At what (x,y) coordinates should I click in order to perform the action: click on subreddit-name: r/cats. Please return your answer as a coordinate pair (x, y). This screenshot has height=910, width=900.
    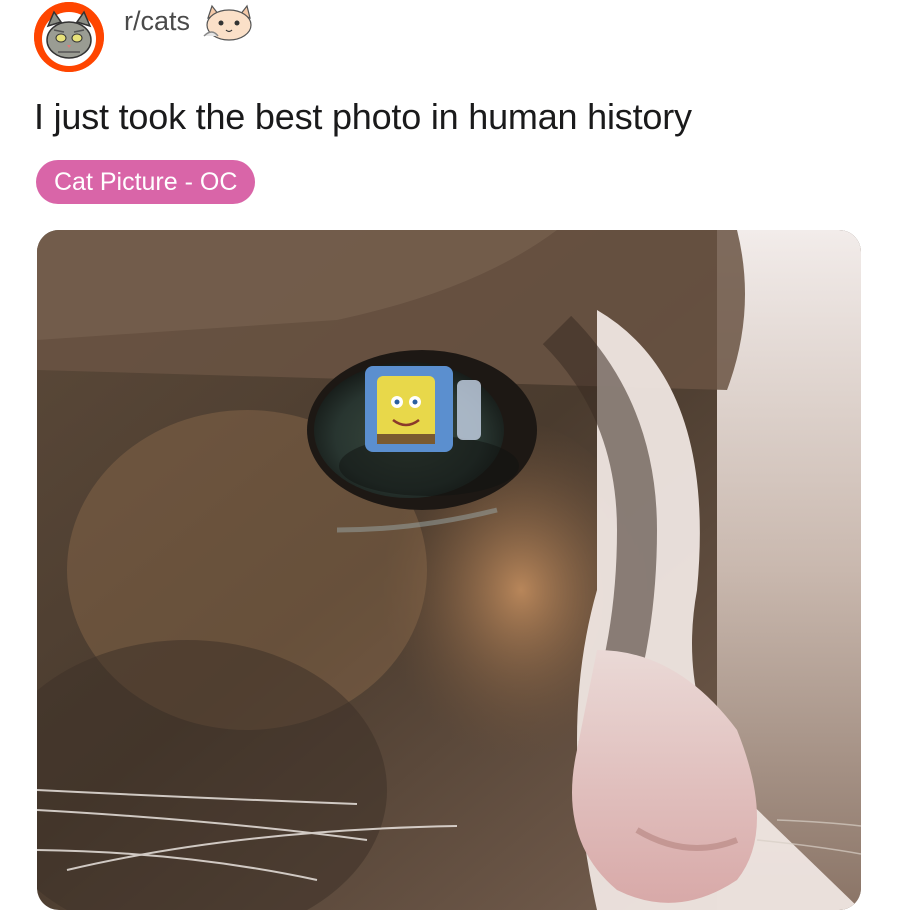
    Looking at the image, I should click on (157, 21).